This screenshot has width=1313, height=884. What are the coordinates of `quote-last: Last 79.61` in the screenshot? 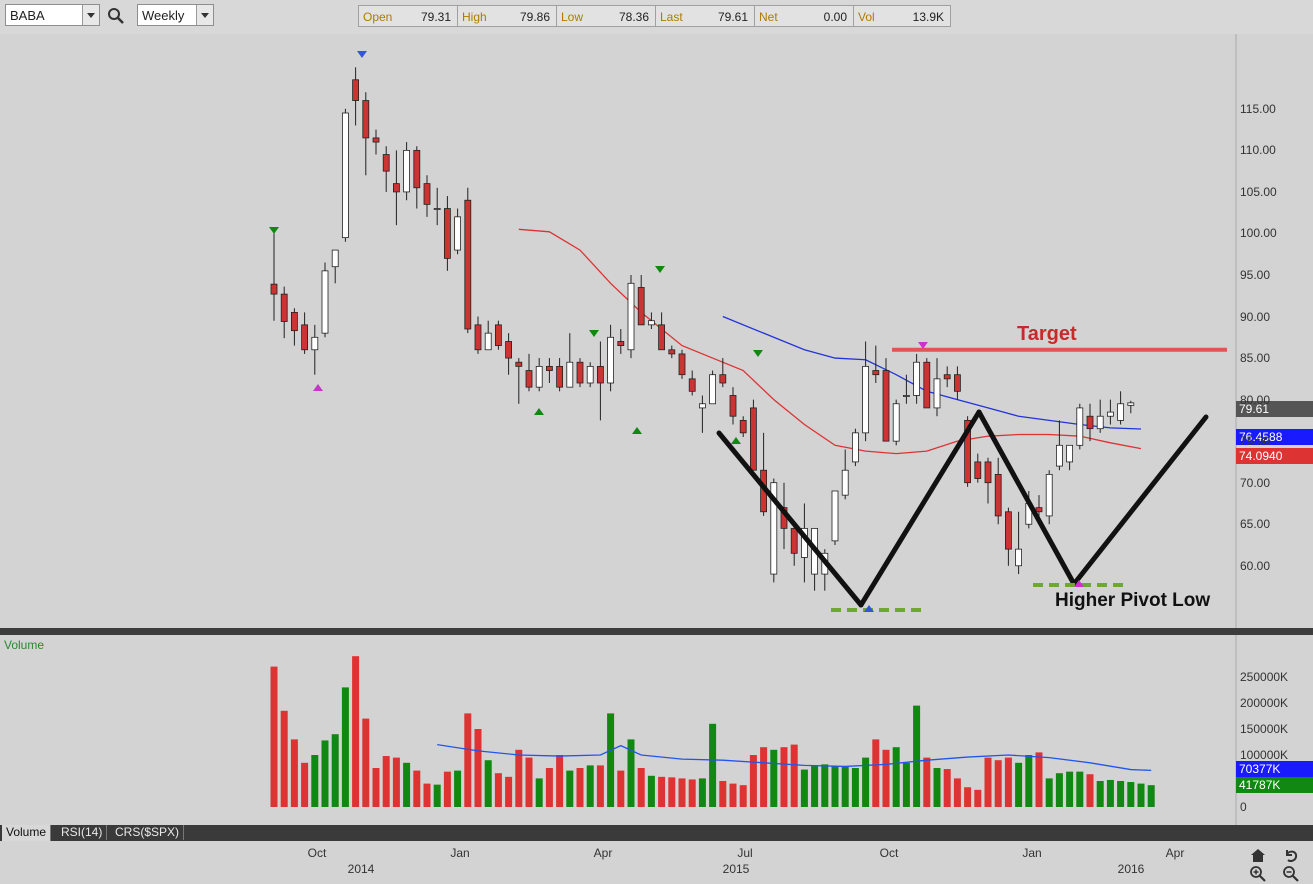 It's located at (705, 16).